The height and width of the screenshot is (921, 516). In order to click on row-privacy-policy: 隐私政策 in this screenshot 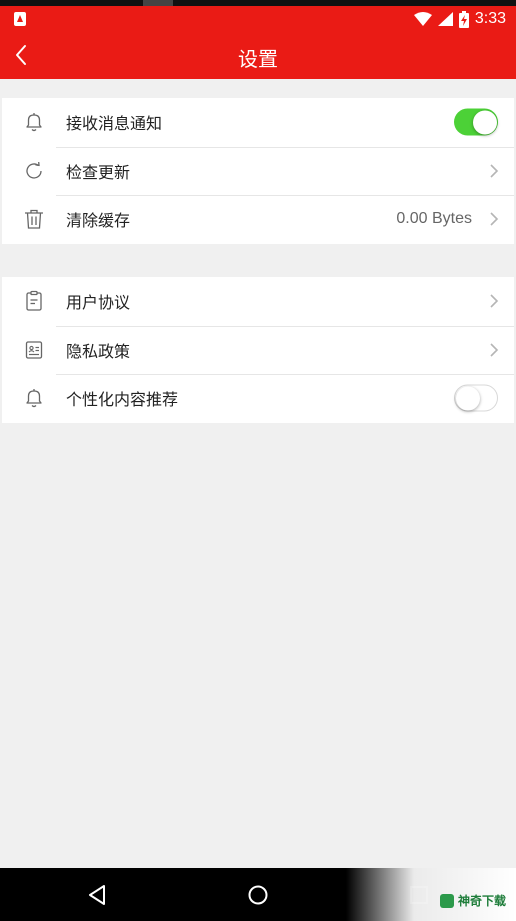, I will do `click(258, 350)`.